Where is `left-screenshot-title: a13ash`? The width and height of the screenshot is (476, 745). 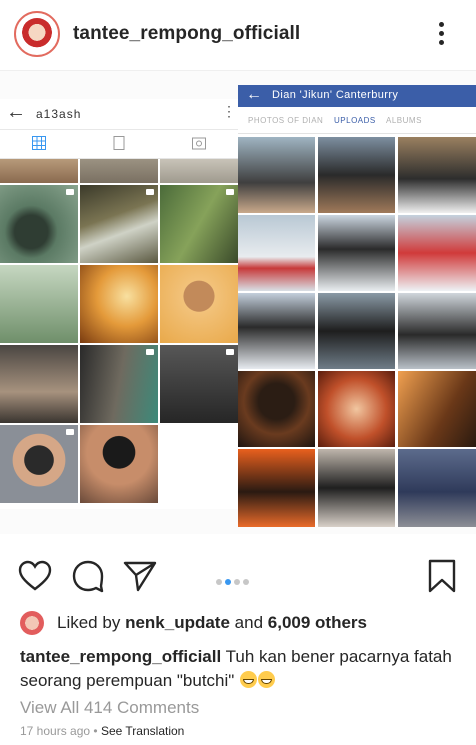
left-screenshot-title: a13ash is located at coordinates (59, 114).